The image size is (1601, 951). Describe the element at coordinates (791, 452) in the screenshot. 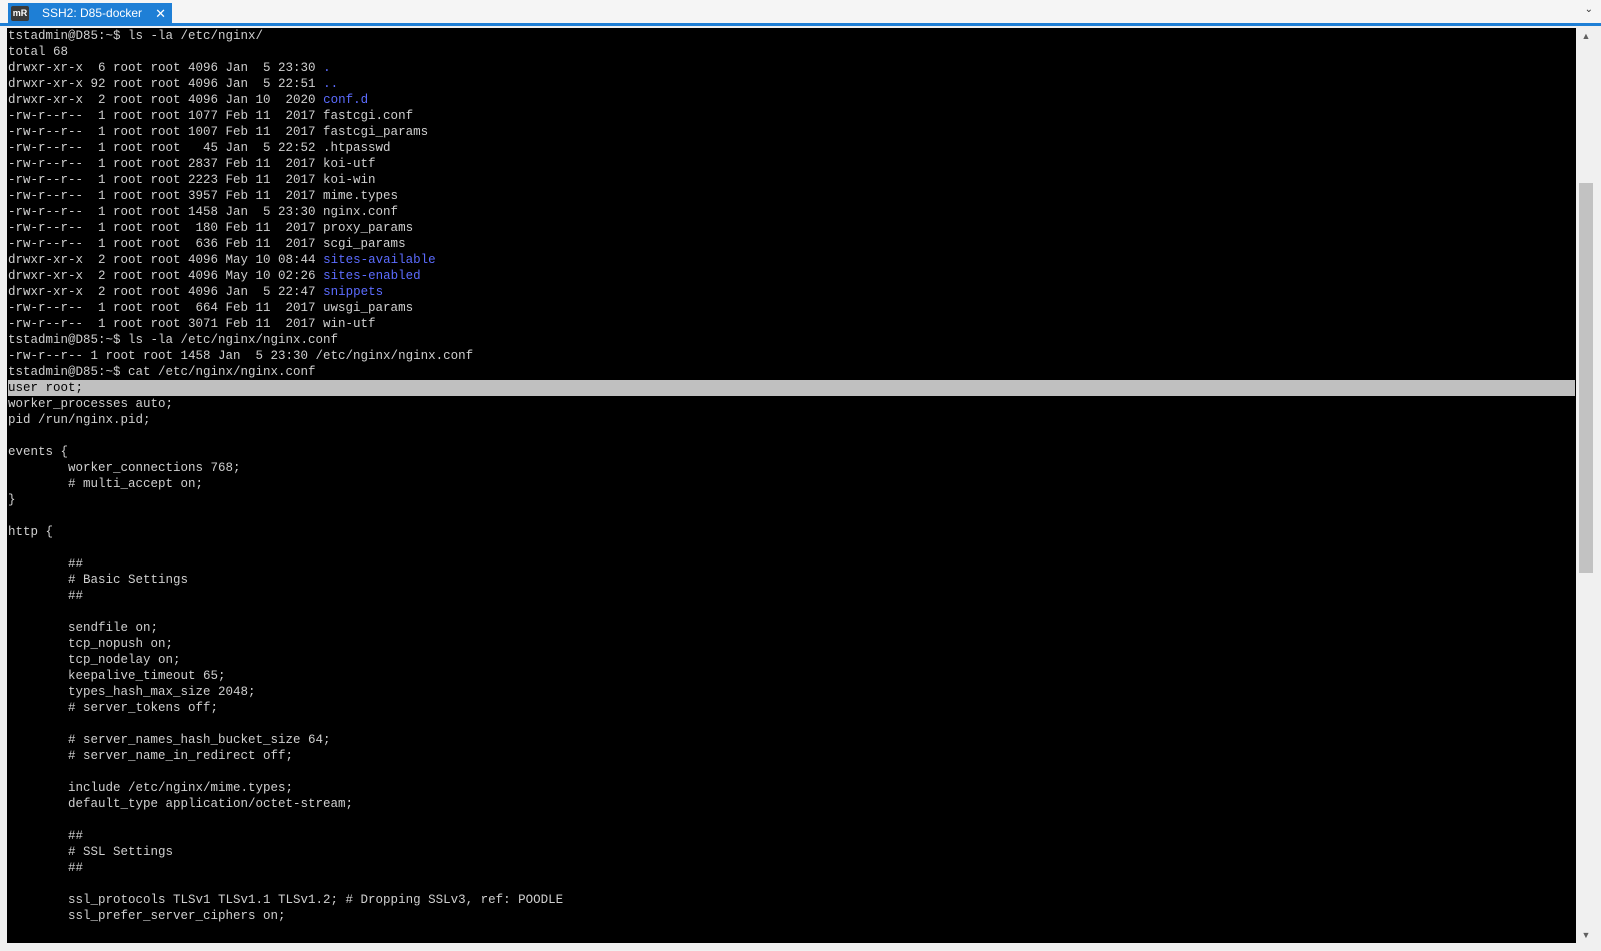

I see `terminal-line: events {` at that location.